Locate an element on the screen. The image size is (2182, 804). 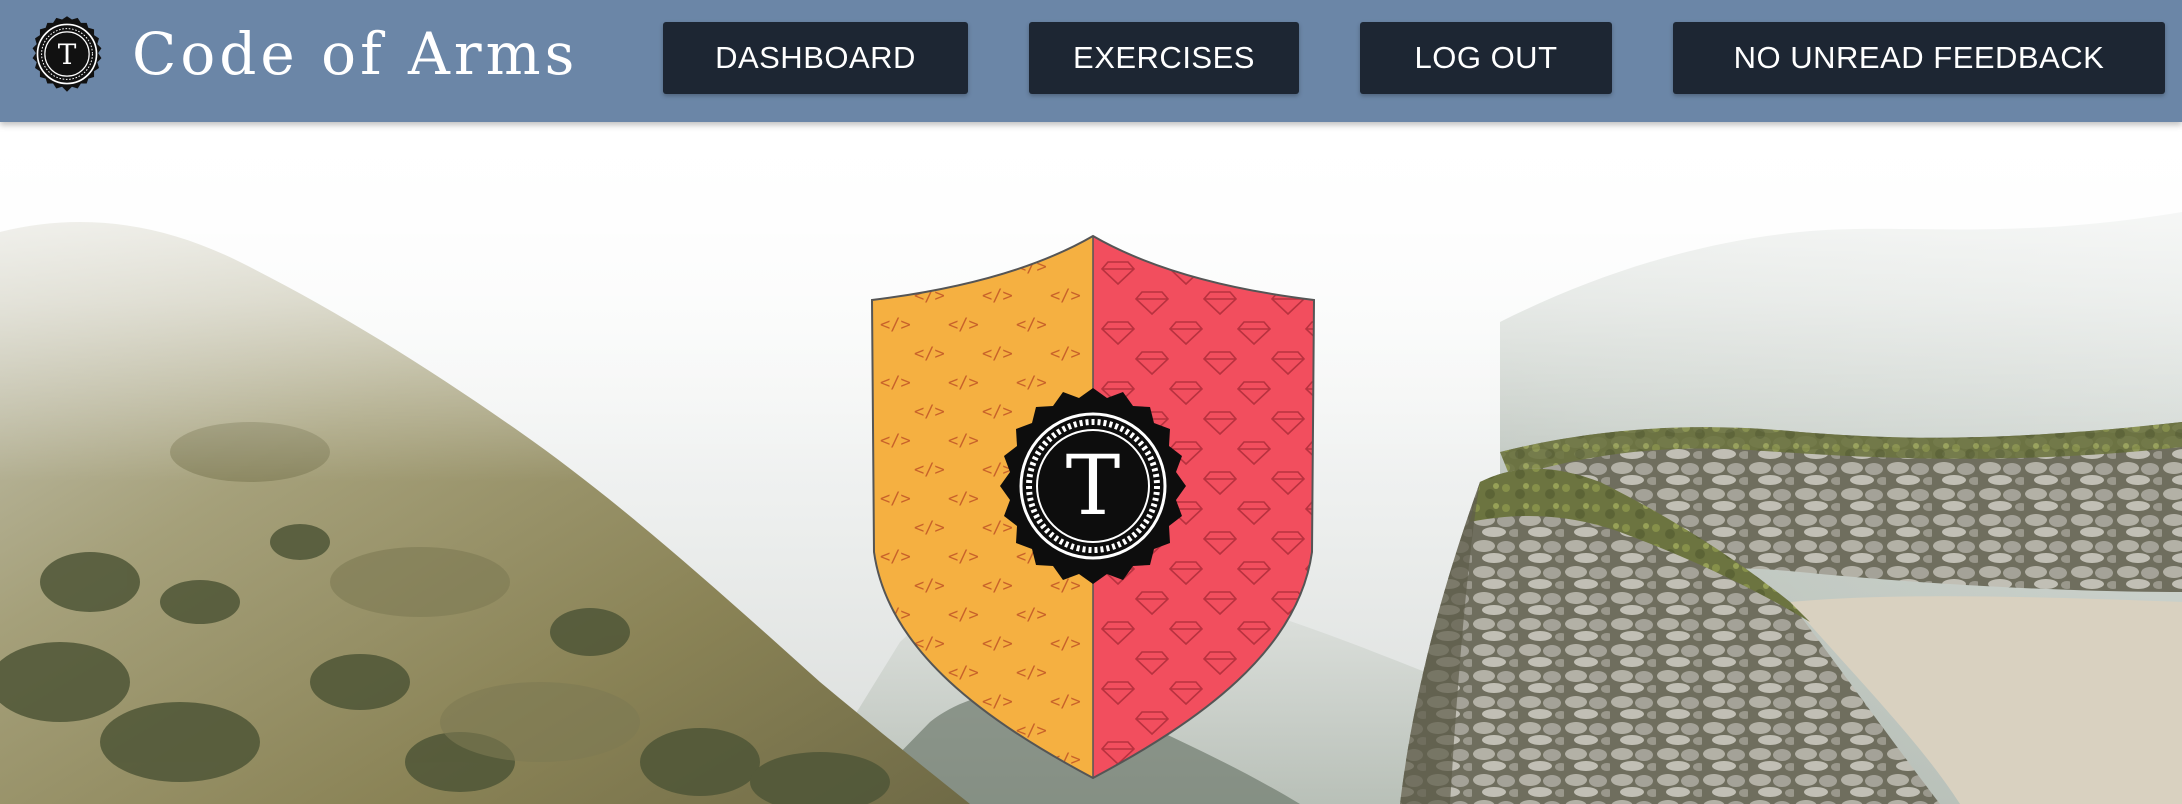
brand-logo-icon: T is located at coordinates (67, 54).